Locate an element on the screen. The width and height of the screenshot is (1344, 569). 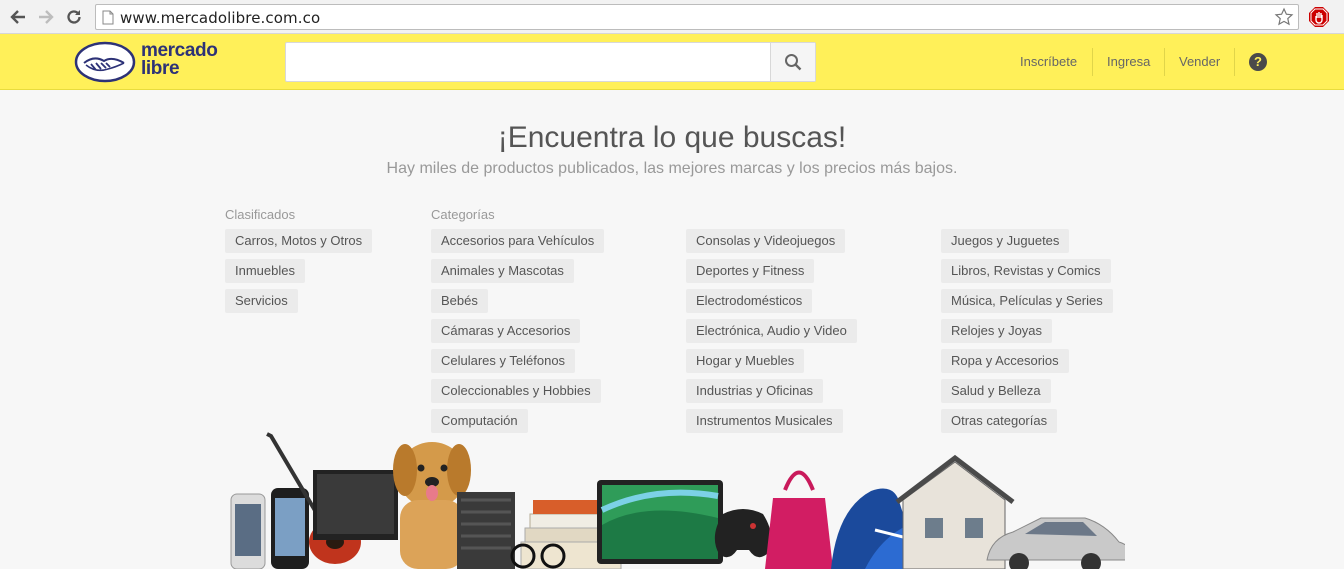
category-link: Consolas y Videojuegos is located at coordinates (766, 241).